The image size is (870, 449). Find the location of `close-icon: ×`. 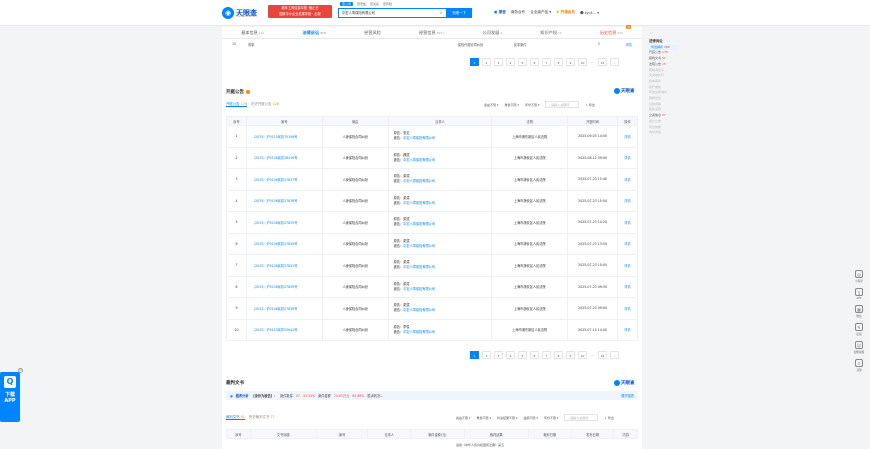

close-icon: × is located at coordinates (20, 370).